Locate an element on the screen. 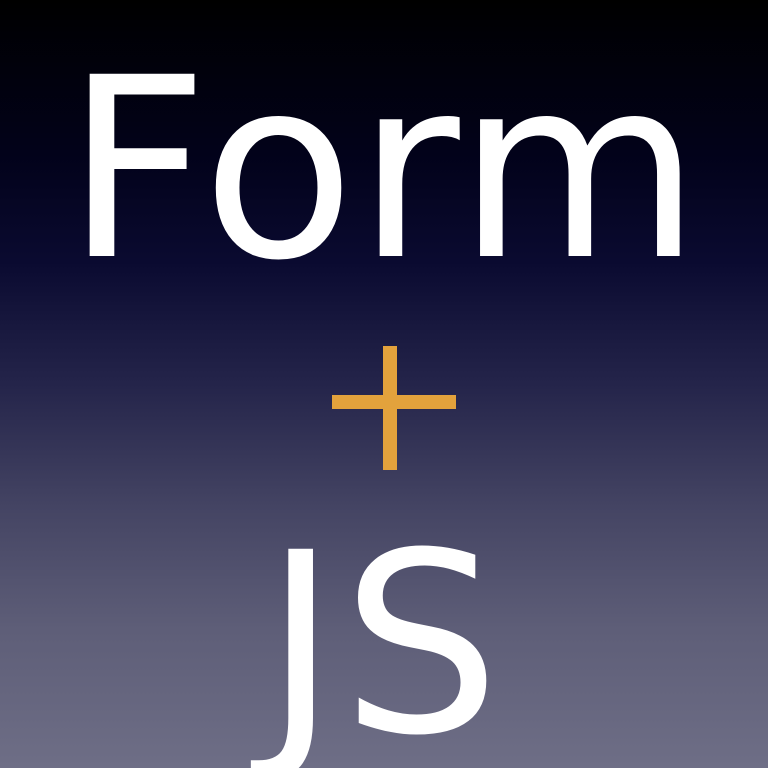 The height and width of the screenshot is (768, 768). title-word-js: JS is located at coordinates (384, 633).